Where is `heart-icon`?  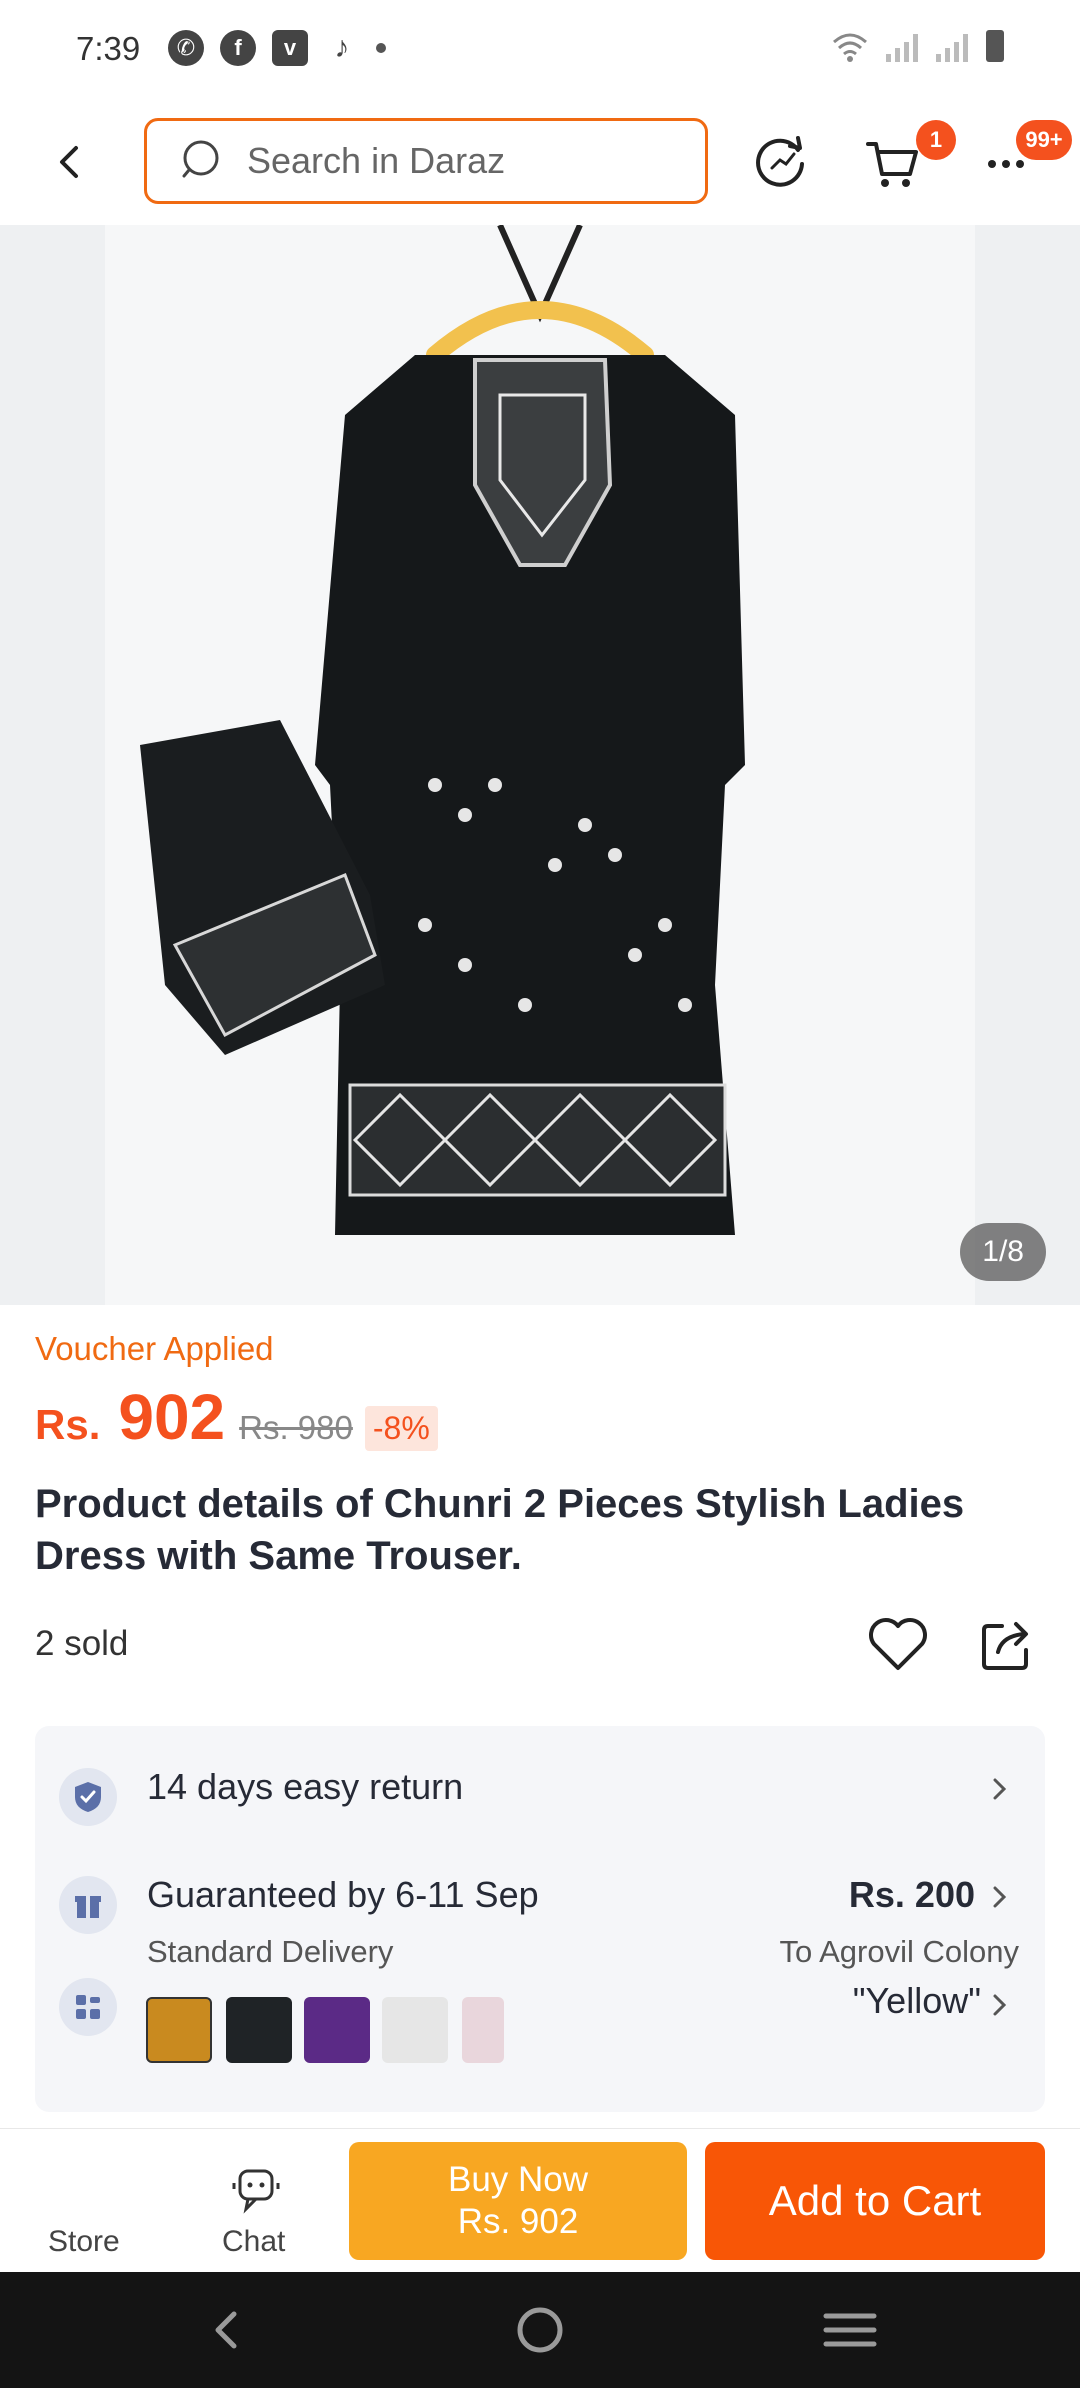 heart-icon is located at coordinates (898, 1644).